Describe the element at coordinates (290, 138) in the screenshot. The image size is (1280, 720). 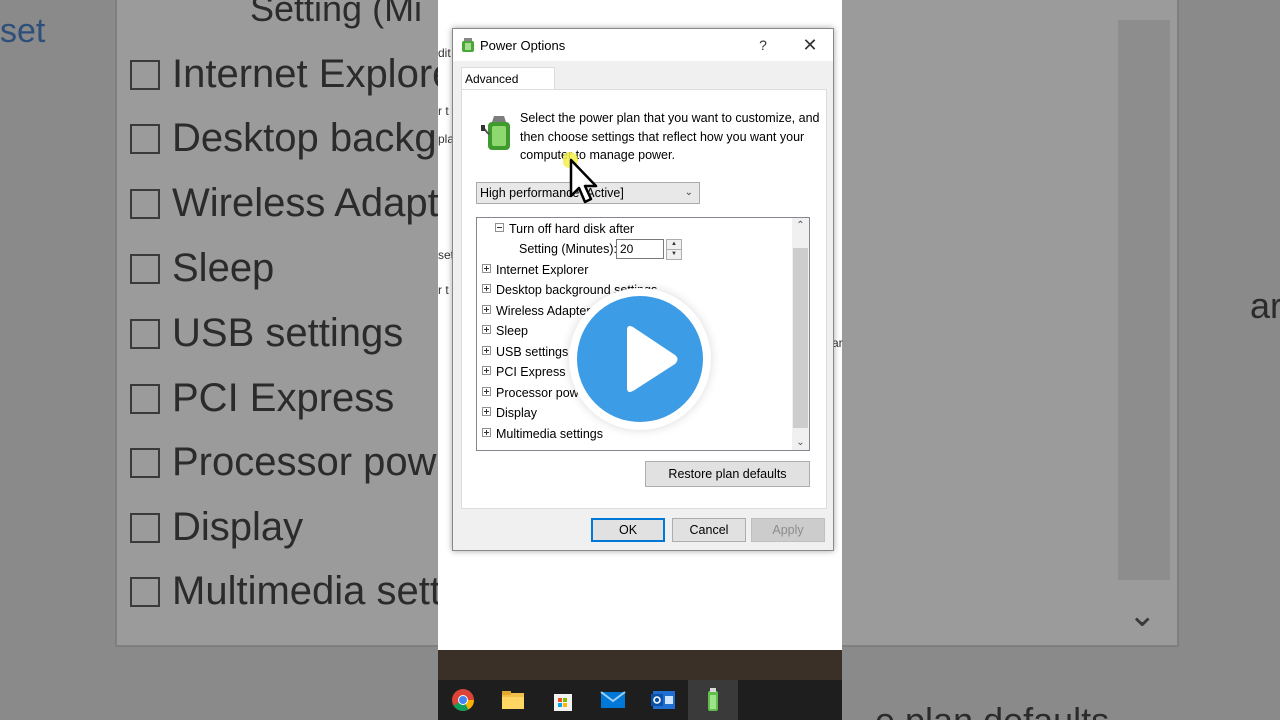
I see `background-item: Desktop backgr` at that location.